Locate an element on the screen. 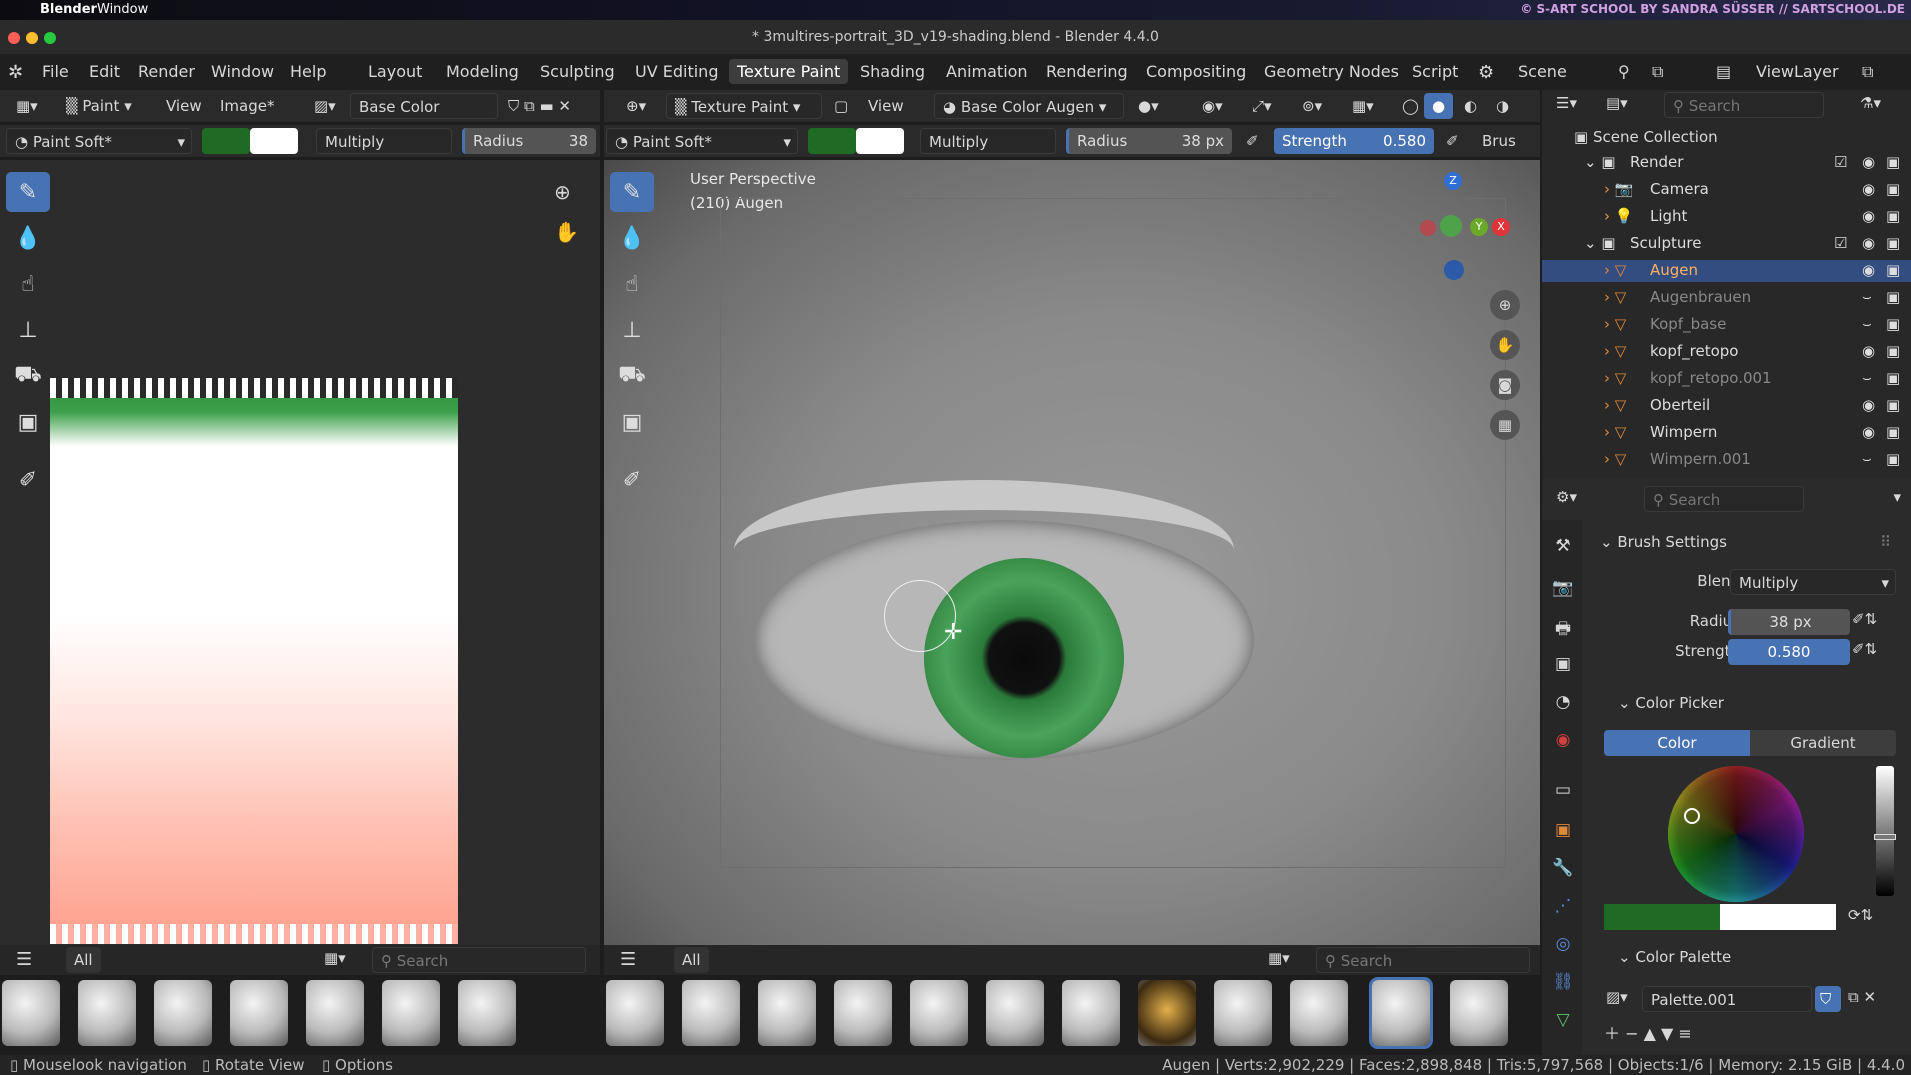 The height and width of the screenshot is (1075, 1911). palette-add-icon: ＋ − ▲ ▼ ≡ is located at coordinates (1648, 1032).